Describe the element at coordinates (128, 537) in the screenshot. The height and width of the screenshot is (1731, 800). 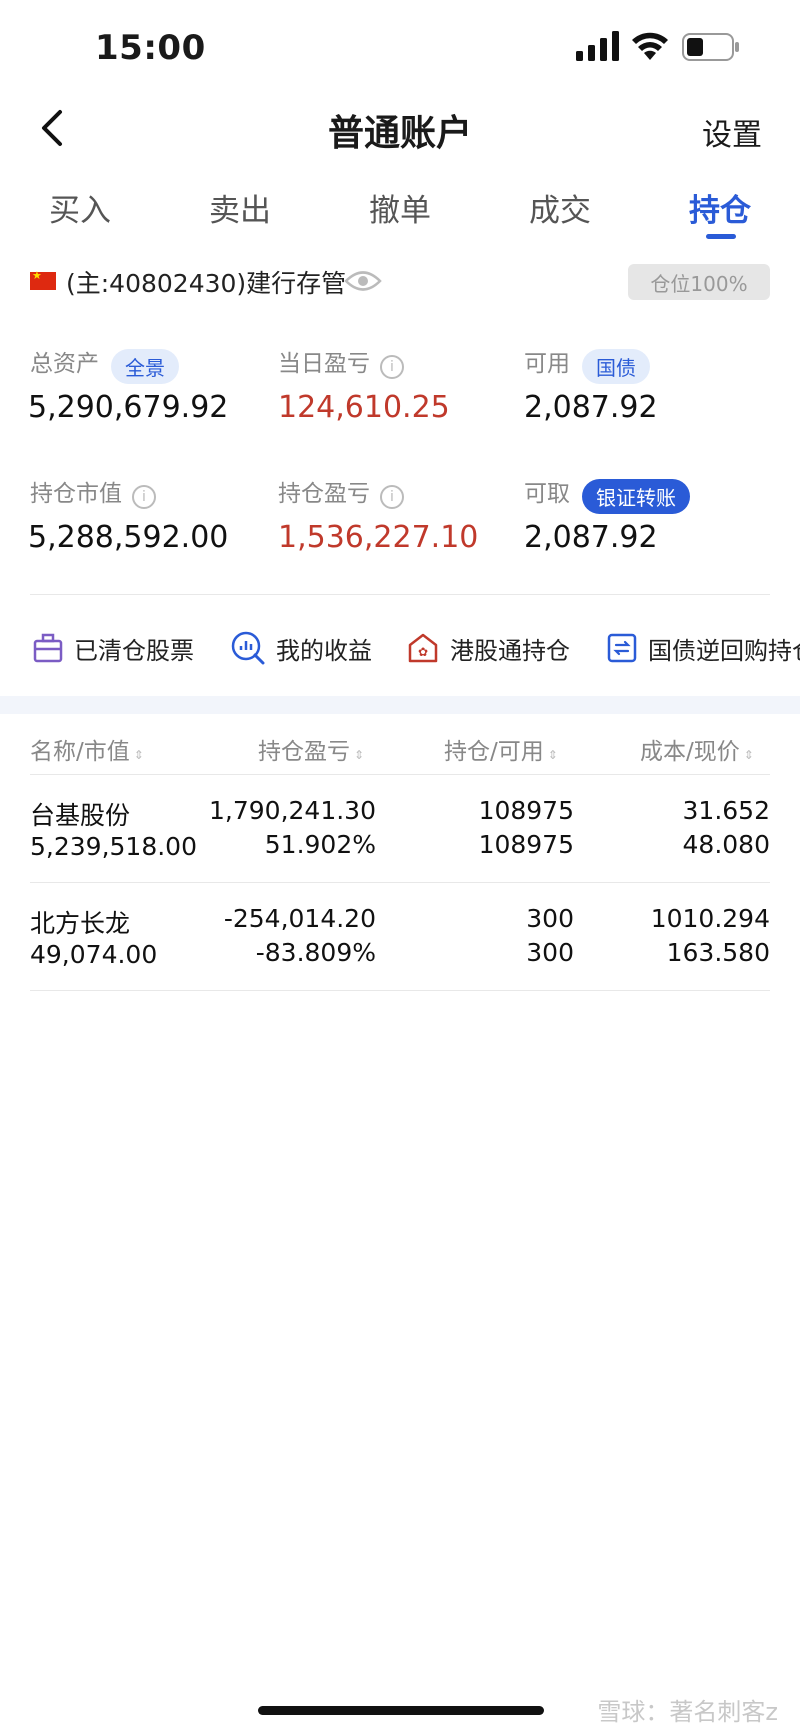
I see `holding-value-value: 5,288,592.00` at that location.